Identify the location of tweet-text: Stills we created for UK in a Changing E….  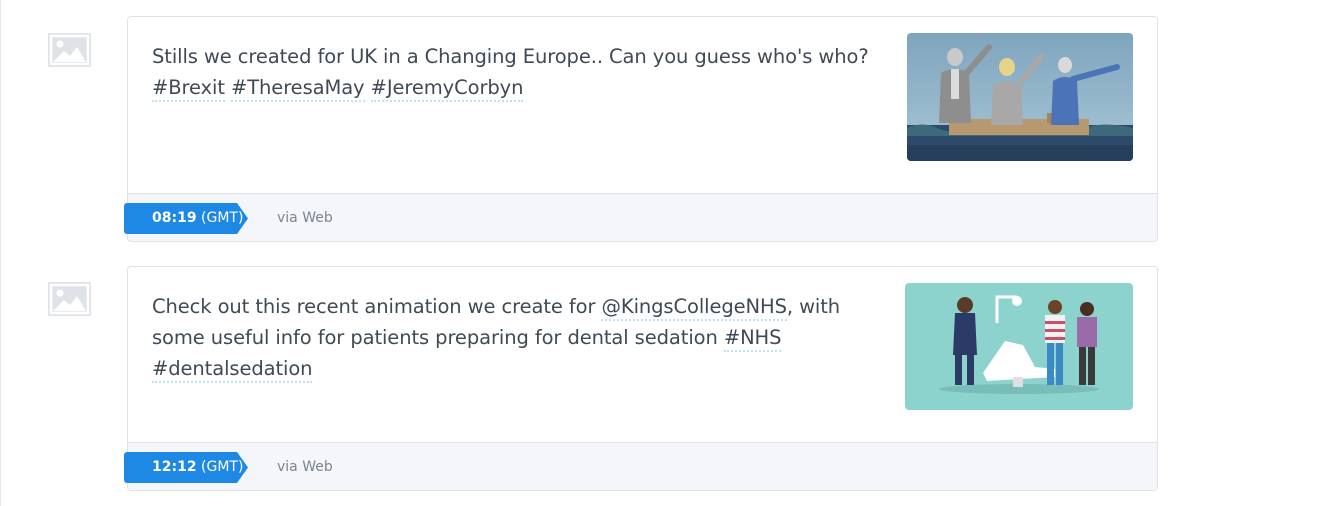
(517, 72).